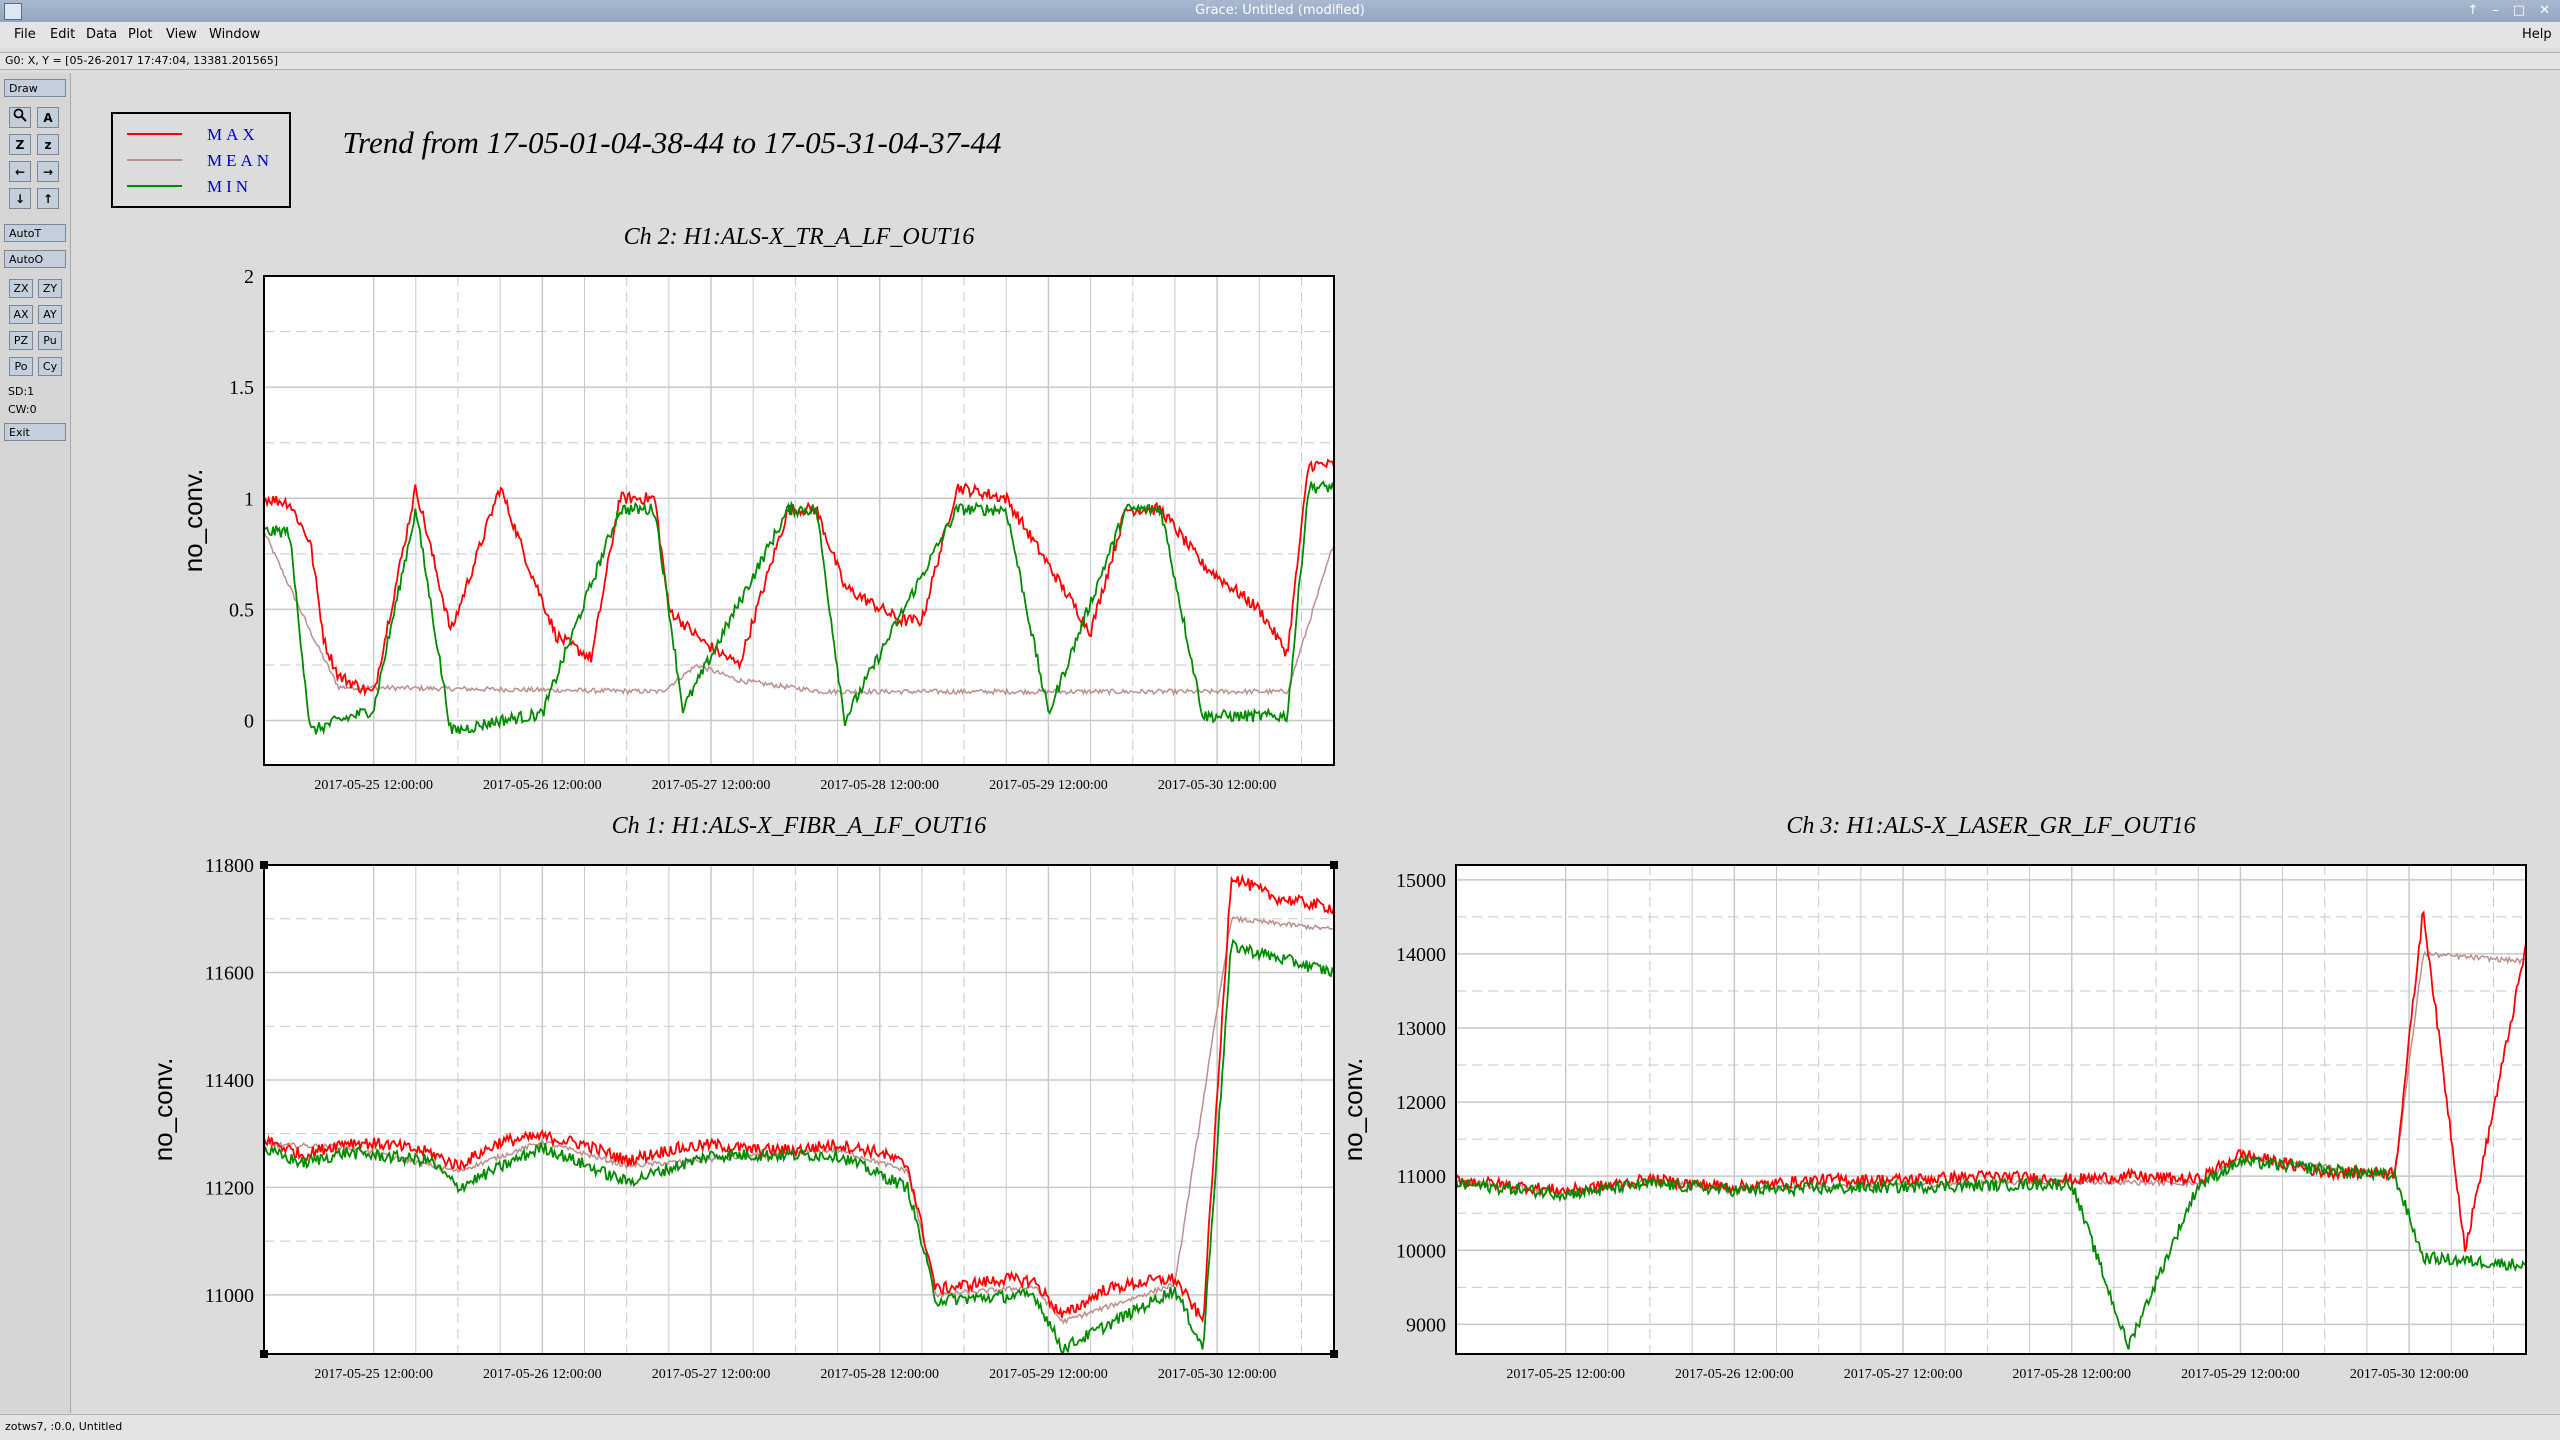 The height and width of the screenshot is (1440, 2560). What do you see at coordinates (229, 1081) in the screenshot?
I see `ch1-y-tick-label: 11400` at bounding box center [229, 1081].